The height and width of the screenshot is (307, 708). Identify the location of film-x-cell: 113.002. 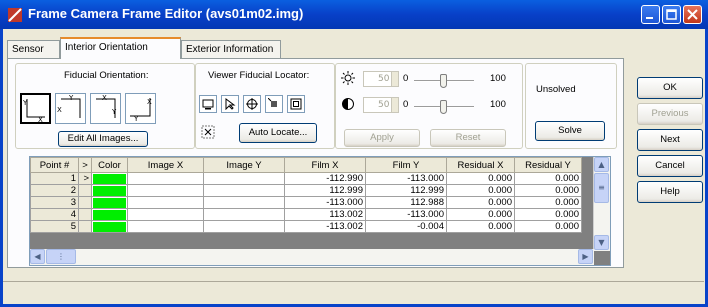
(325, 214).